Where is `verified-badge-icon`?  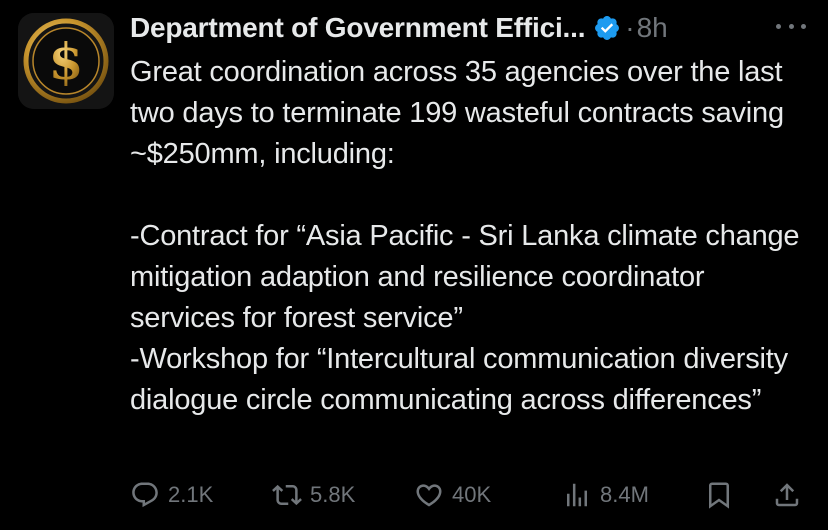
verified-badge-icon is located at coordinates (607, 28).